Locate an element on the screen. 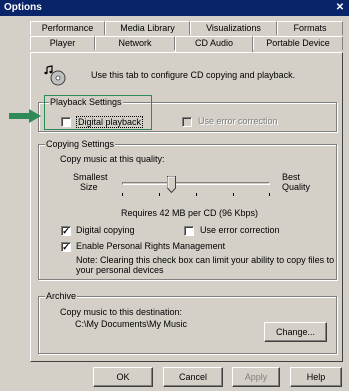 This screenshot has width=349, height=391. cancel-button: Cancel is located at coordinates (193, 377).